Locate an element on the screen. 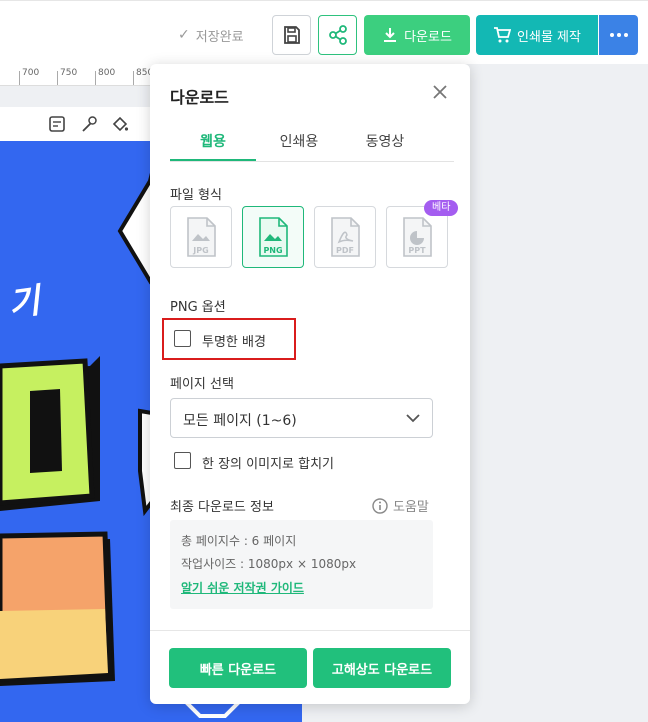 The image size is (648, 722). ruler-label: 700 is located at coordinates (31, 73).